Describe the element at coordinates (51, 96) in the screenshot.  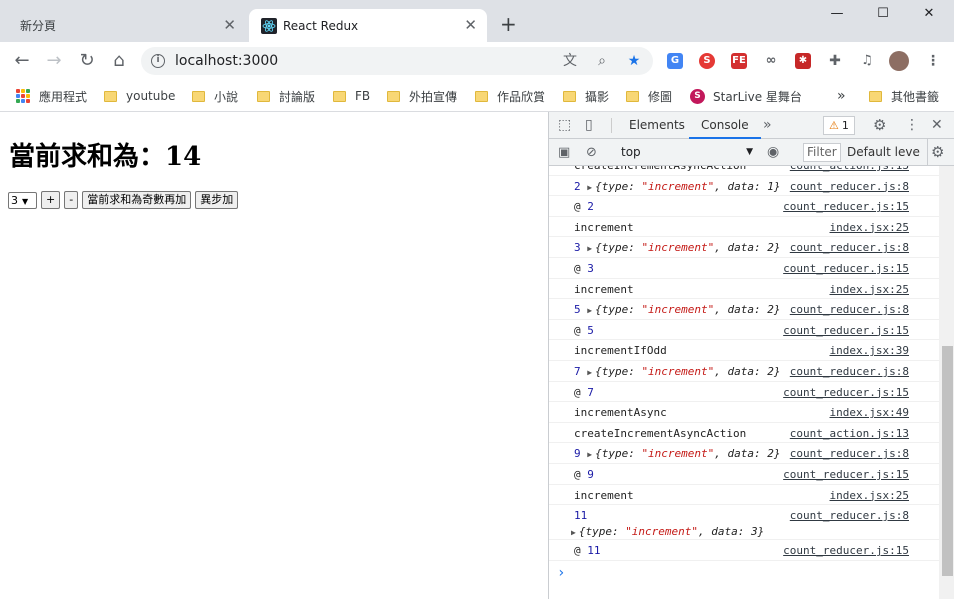
I see `bookmark-apps: 應用程式` at that location.